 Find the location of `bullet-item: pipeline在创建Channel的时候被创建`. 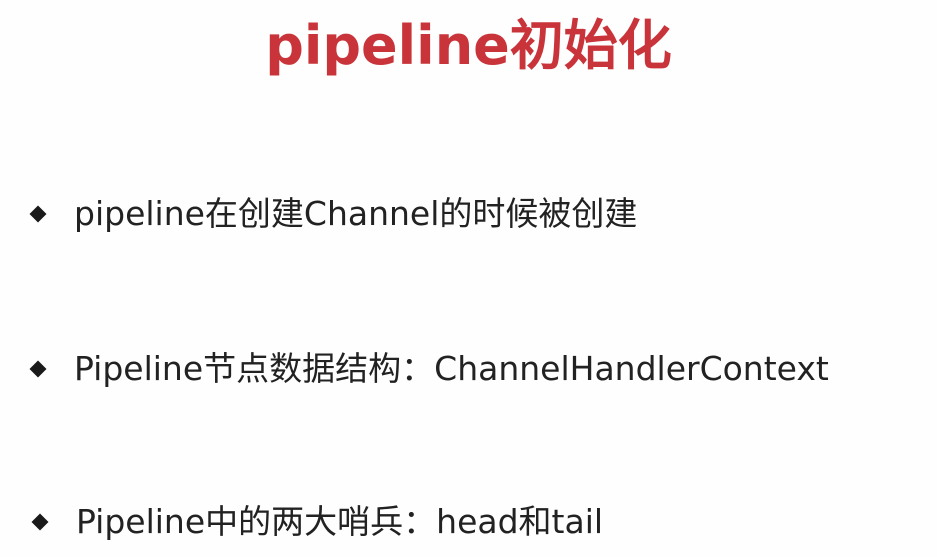

bullet-item: pipeline在创建Channel的时候被创建 is located at coordinates (332, 214).